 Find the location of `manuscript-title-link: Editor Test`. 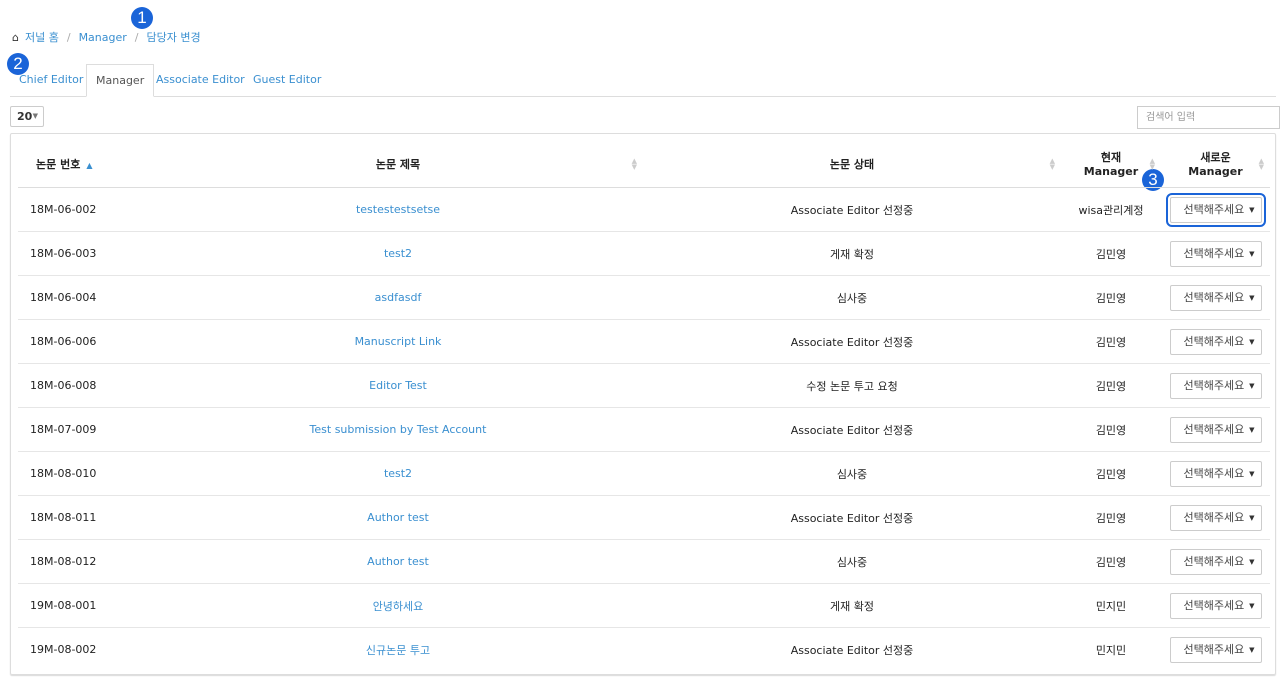

manuscript-title-link: Editor Test is located at coordinates (398, 385).